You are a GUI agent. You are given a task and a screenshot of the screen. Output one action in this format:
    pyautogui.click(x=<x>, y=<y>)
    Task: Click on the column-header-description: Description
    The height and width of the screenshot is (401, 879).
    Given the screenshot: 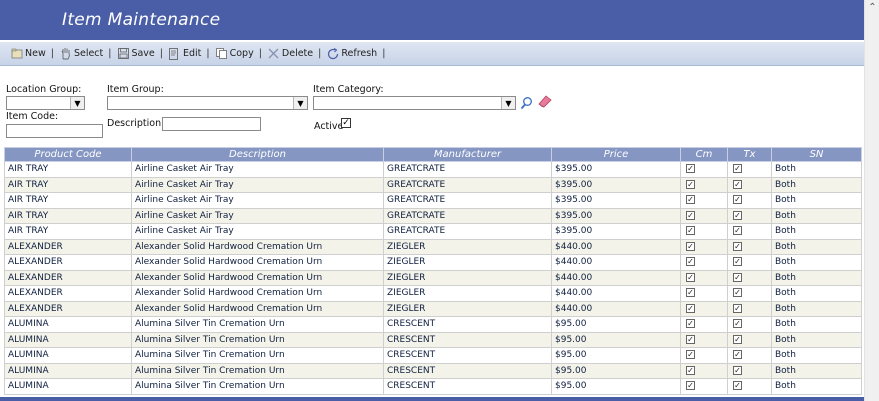 What is the action you would take?
    pyautogui.click(x=257, y=154)
    